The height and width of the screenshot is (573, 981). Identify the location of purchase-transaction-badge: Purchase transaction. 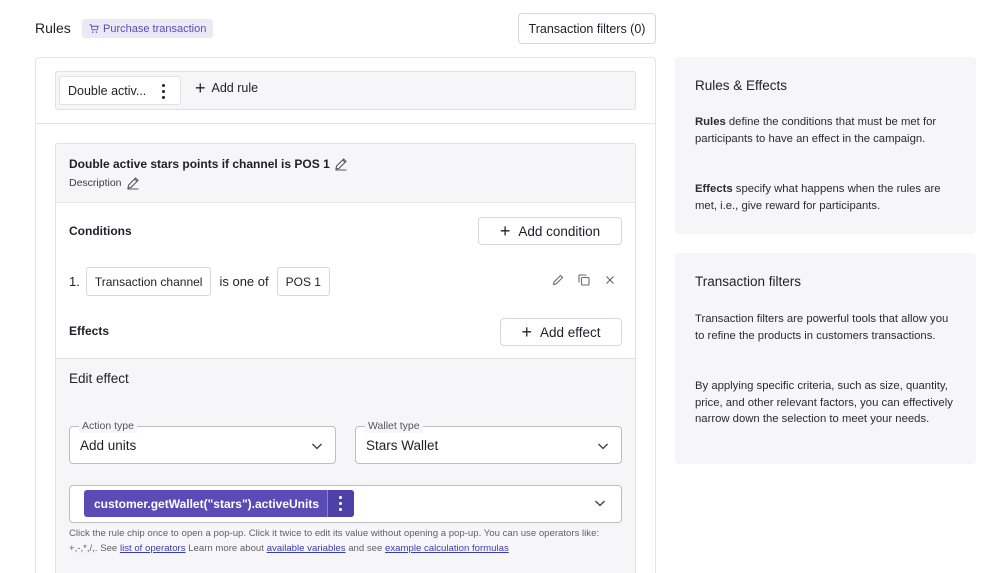
(148, 28).